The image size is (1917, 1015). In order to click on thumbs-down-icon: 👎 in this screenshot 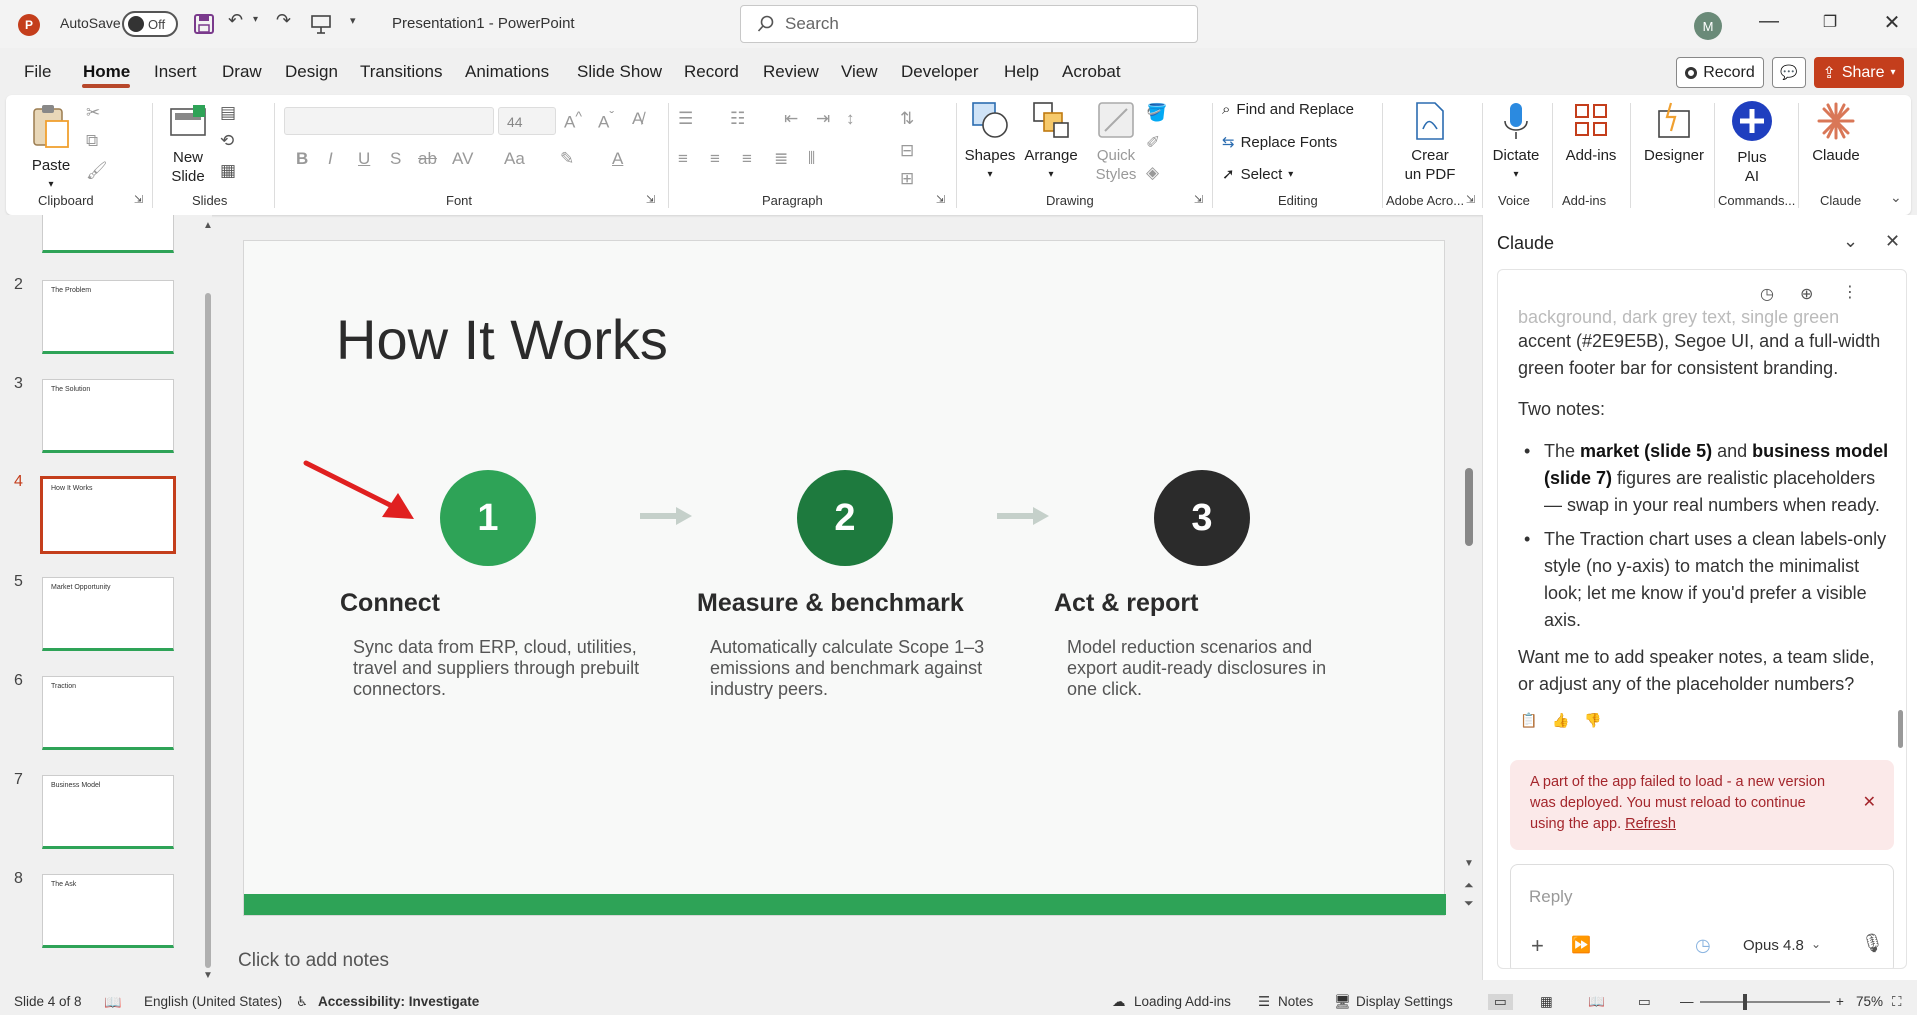, I will do `click(1592, 720)`.